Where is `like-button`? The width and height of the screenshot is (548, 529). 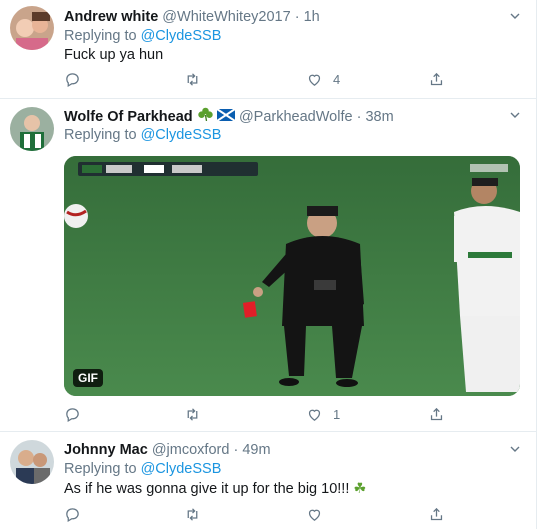
like-button is located at coordinates (314, 514).